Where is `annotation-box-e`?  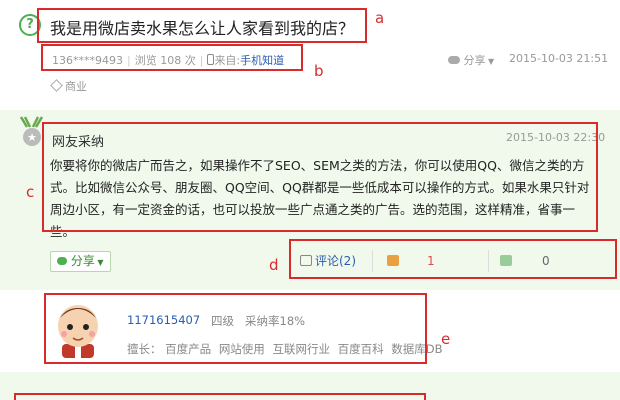 annotation-box-e is located at coordinates (235, 328).